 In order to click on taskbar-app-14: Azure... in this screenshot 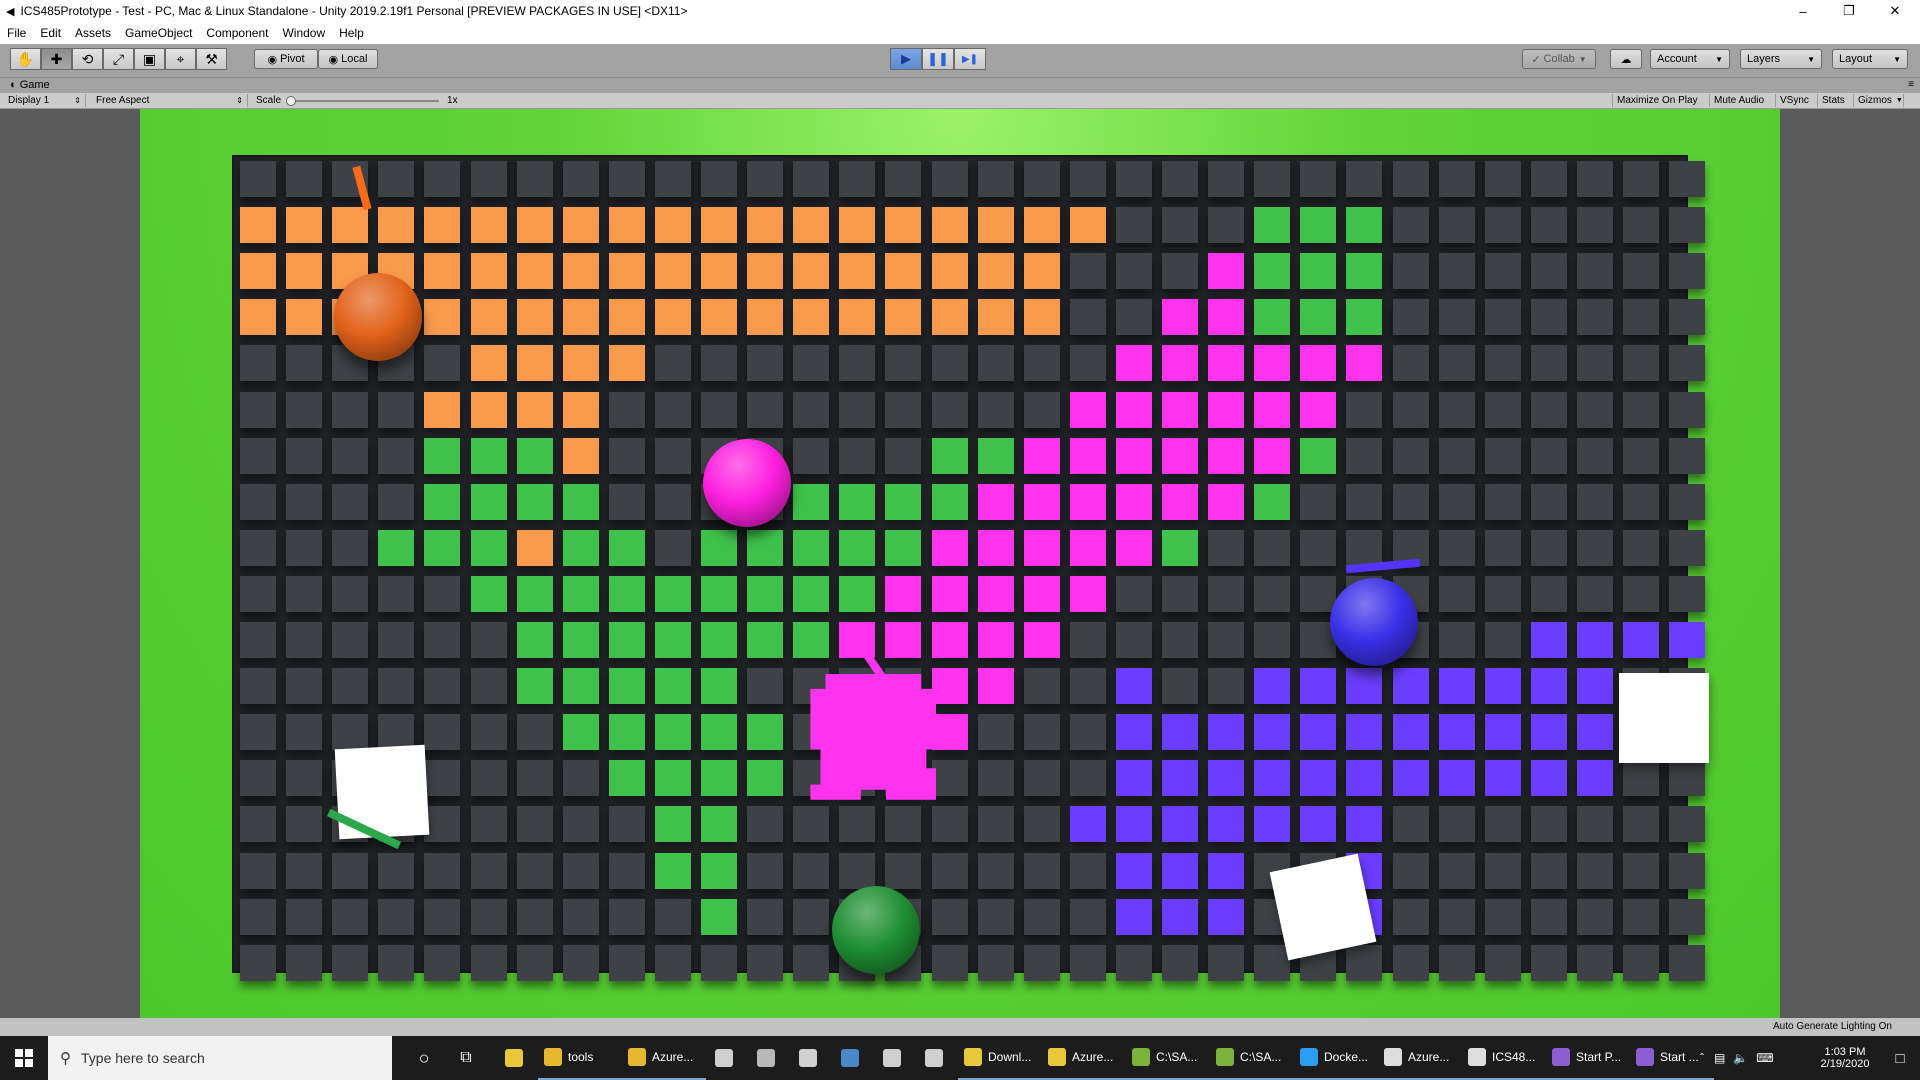, I will do `click(1420, 1058)`.